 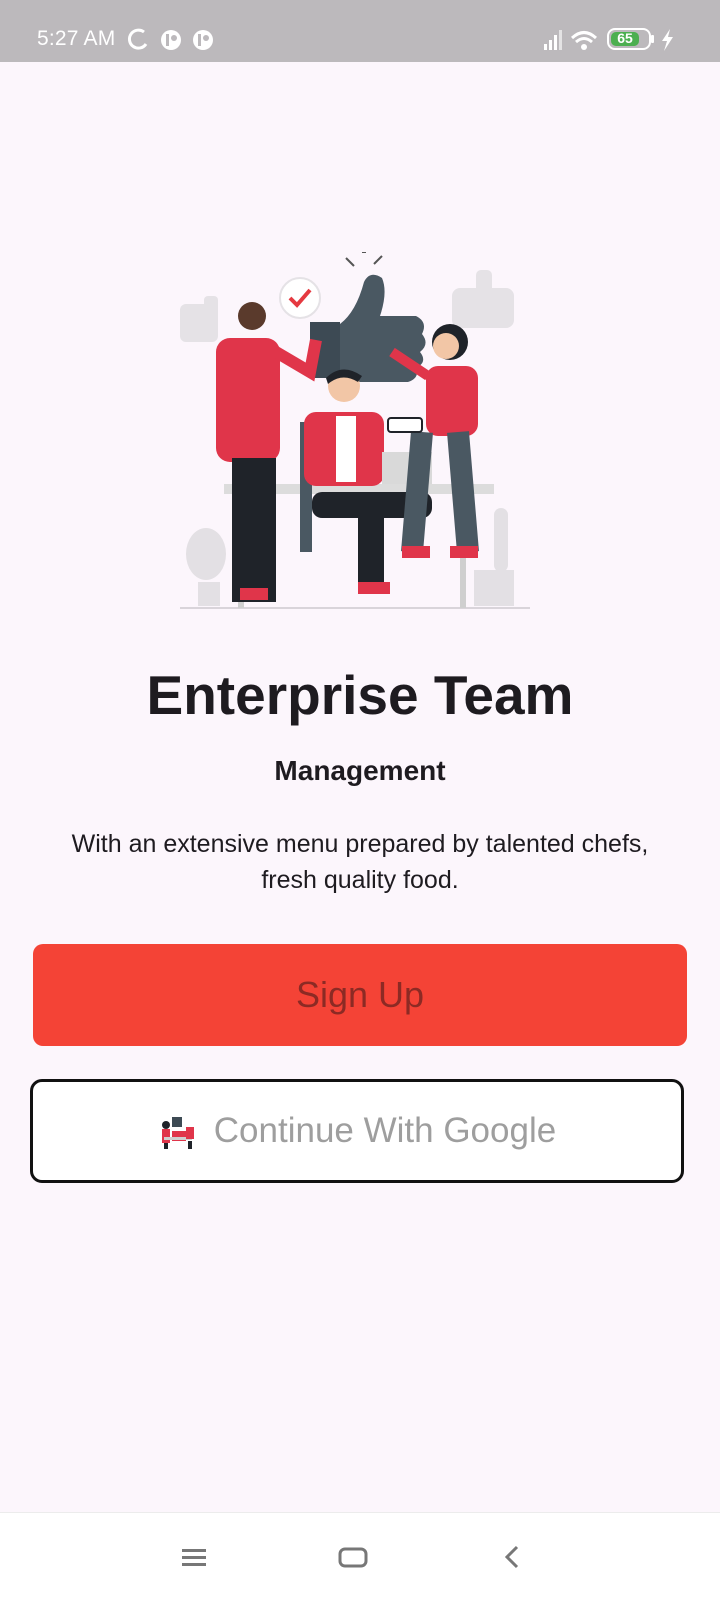 What do you see at coordinates (513, 1557) in the screenshot?
I see `back-icon` at bounding box center [513, 1557].